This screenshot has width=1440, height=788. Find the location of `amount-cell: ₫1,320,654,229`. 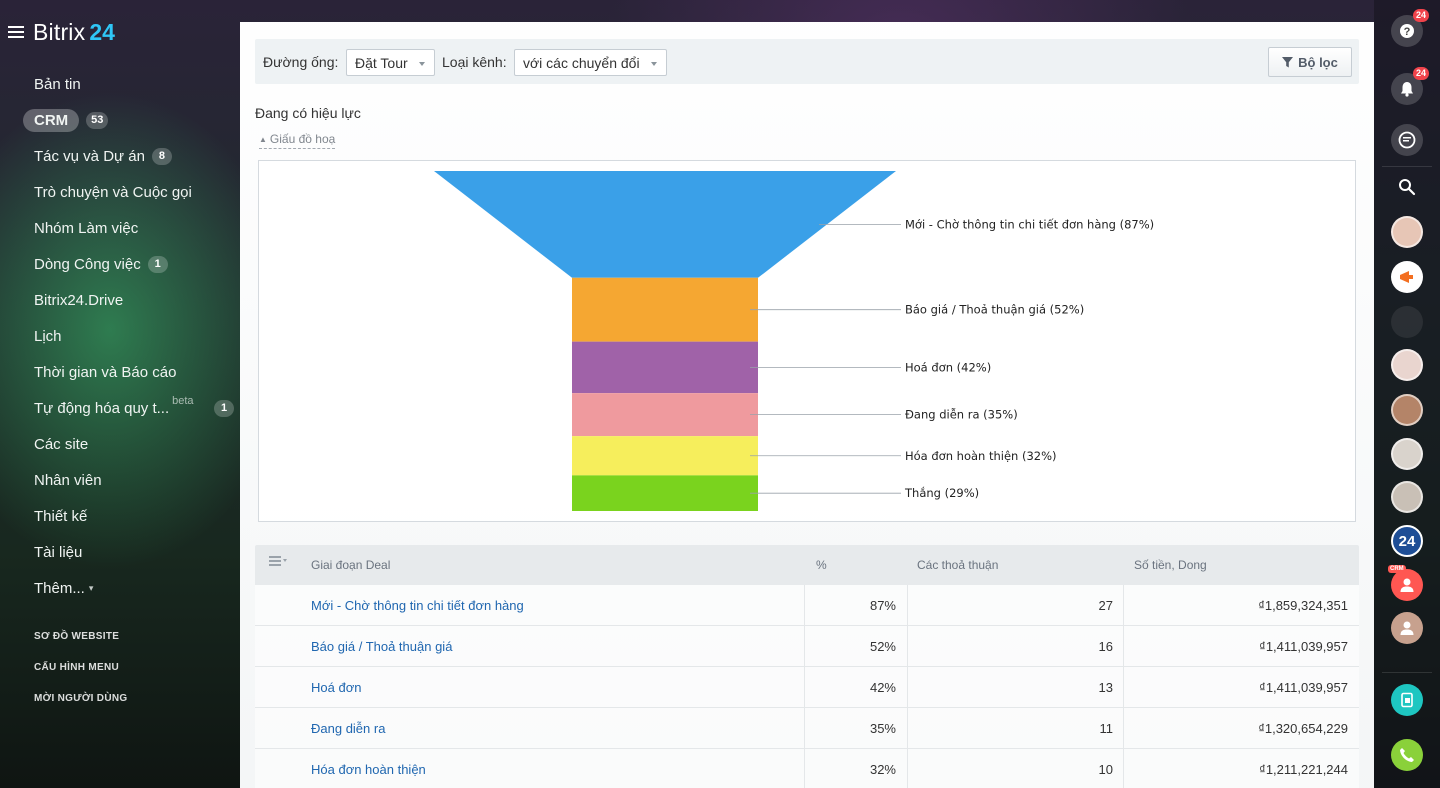

amount-cell: ₫1,320,654,229 is located at coordinates (1303, 728).